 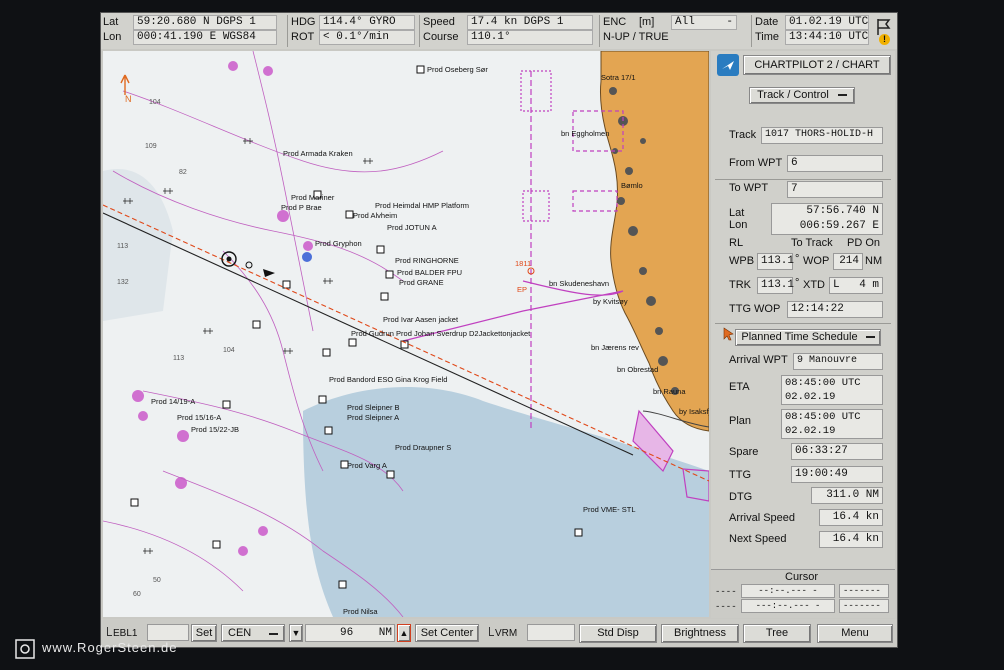 What do you see at coordinates (360, 611) in the screenshot?
I see `chart-label-nilsa: Prod Nilsa` at bounding box center [360, 611].